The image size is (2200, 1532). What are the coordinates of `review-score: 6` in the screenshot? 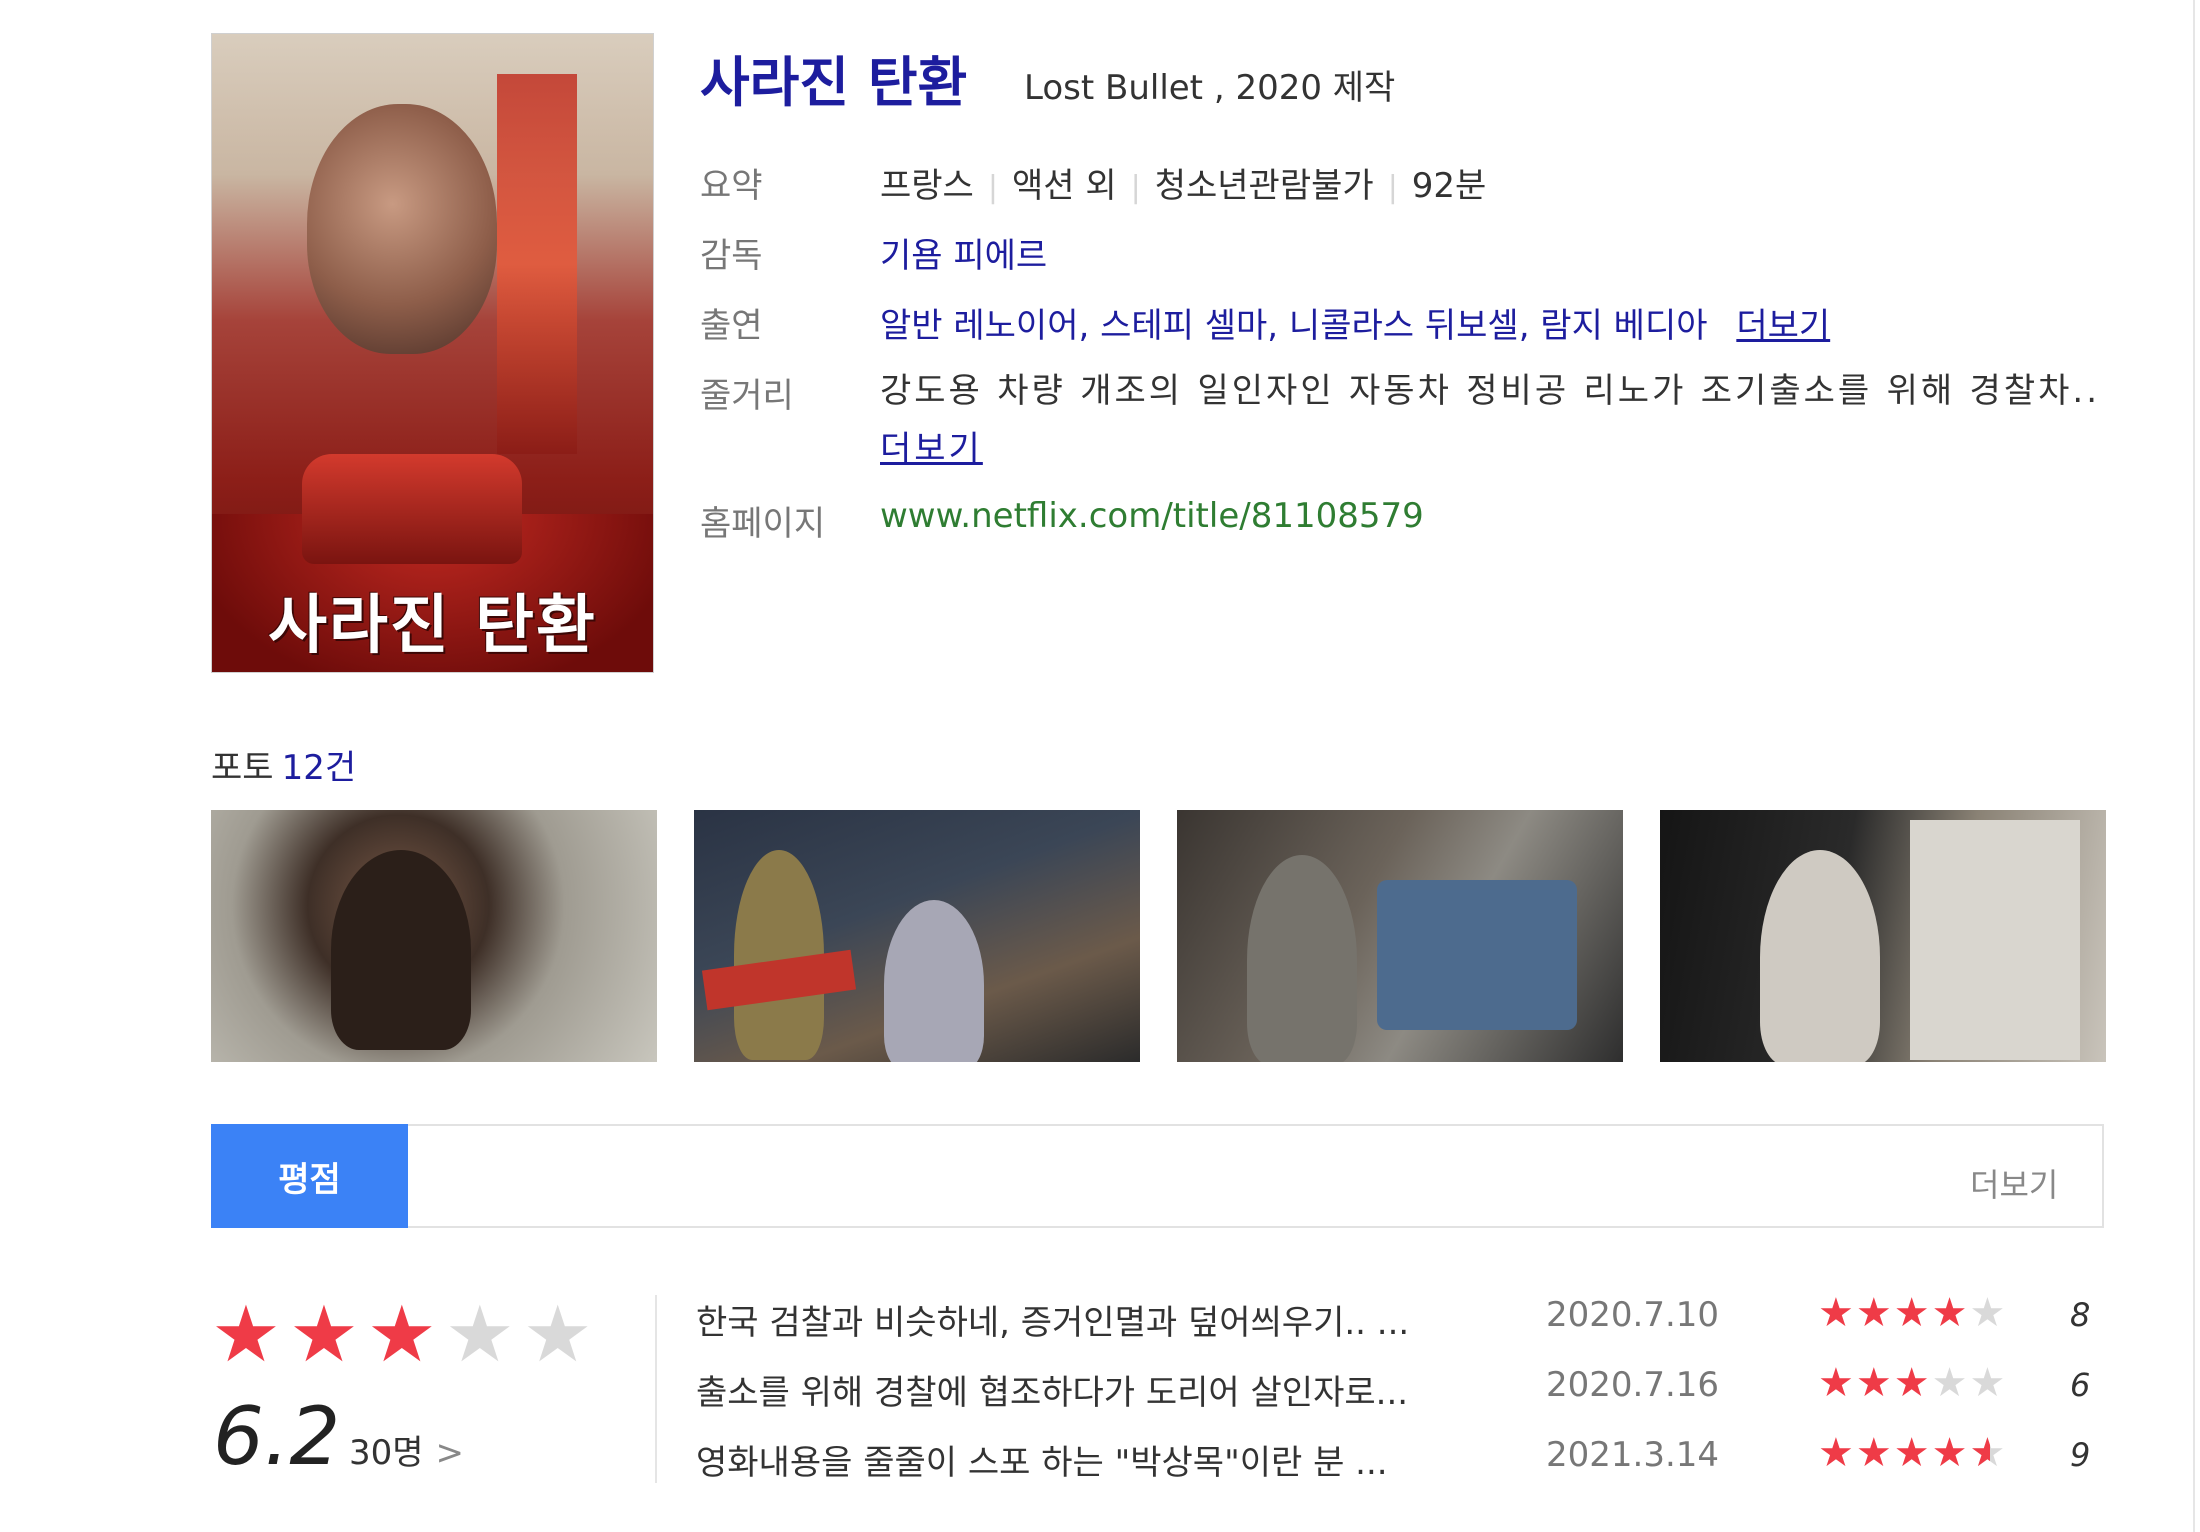 It's located at (2080, 1385).